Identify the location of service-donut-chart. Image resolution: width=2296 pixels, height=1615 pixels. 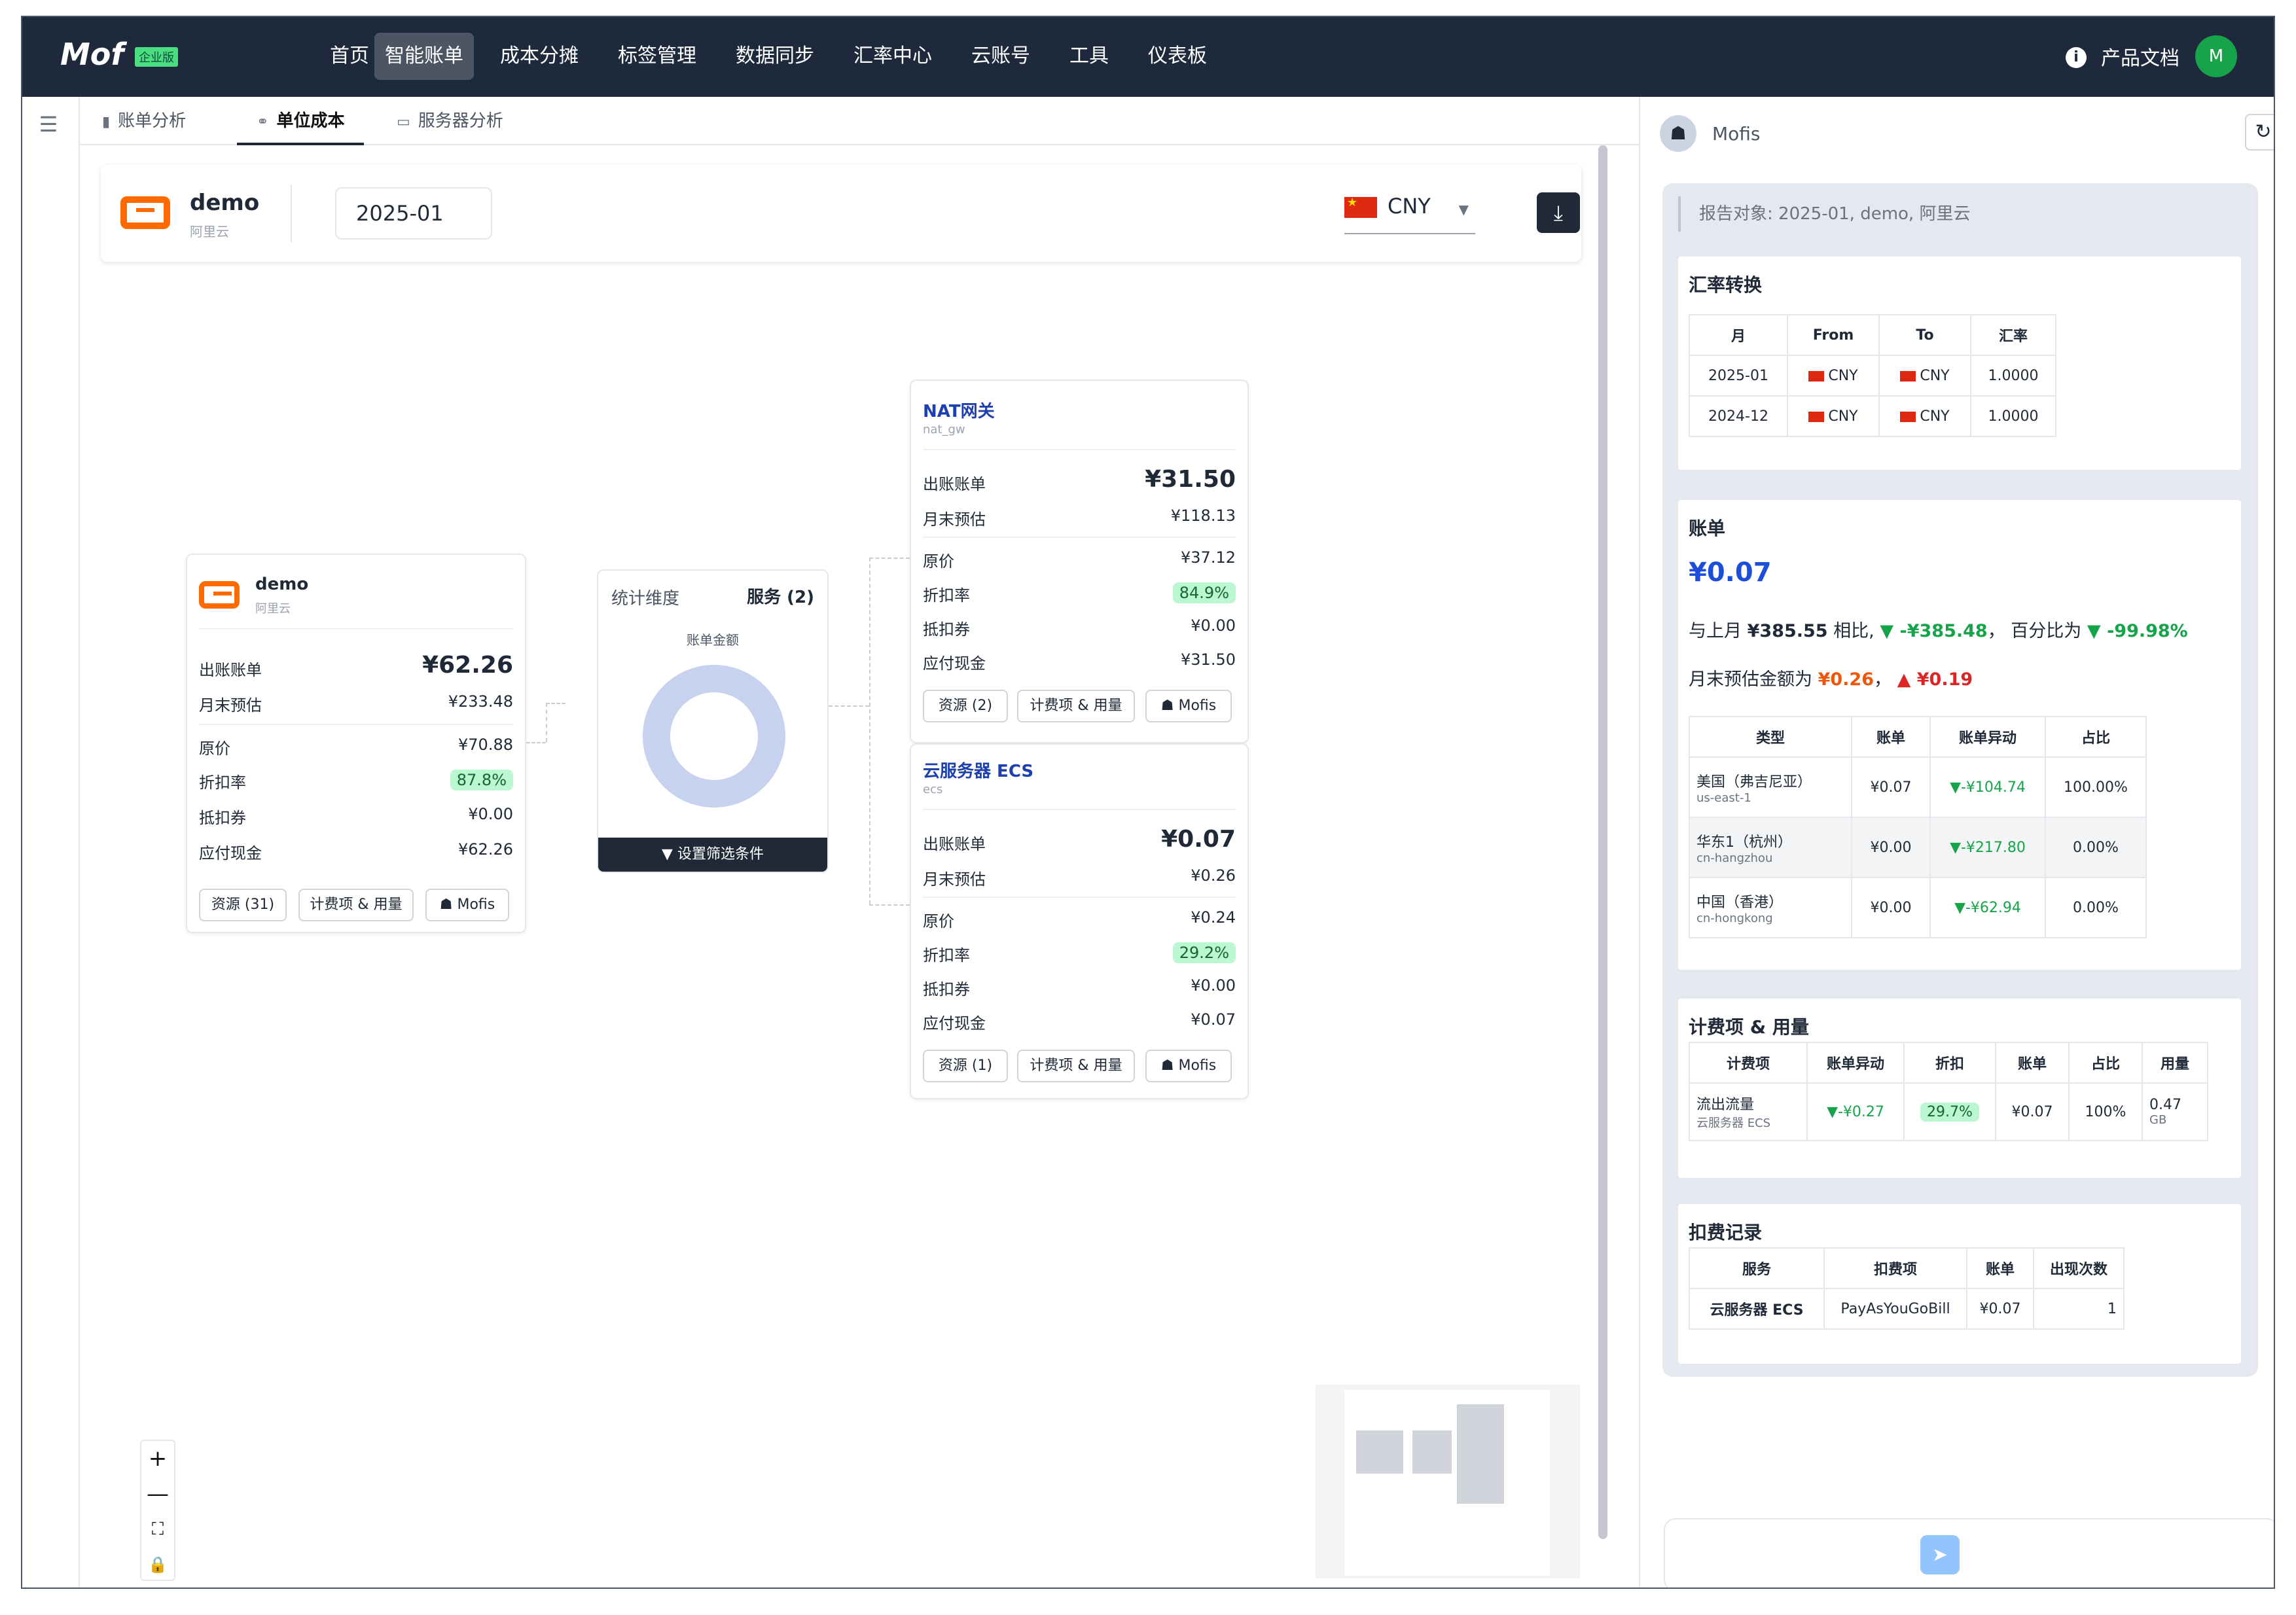
(714, 736).